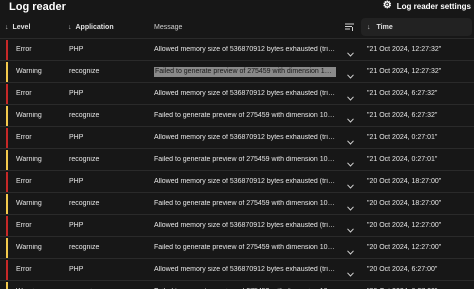 The image size is (474, 289). I want to click on gear-icon: ⚙, so click(387, 5).